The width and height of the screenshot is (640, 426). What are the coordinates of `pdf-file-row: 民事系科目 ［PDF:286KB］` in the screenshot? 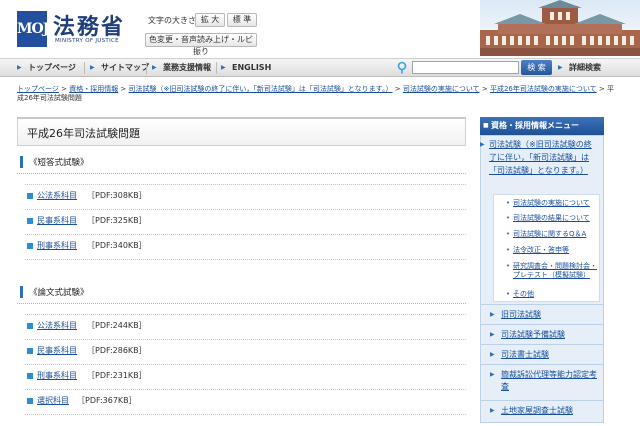 It's located at (245, 353).